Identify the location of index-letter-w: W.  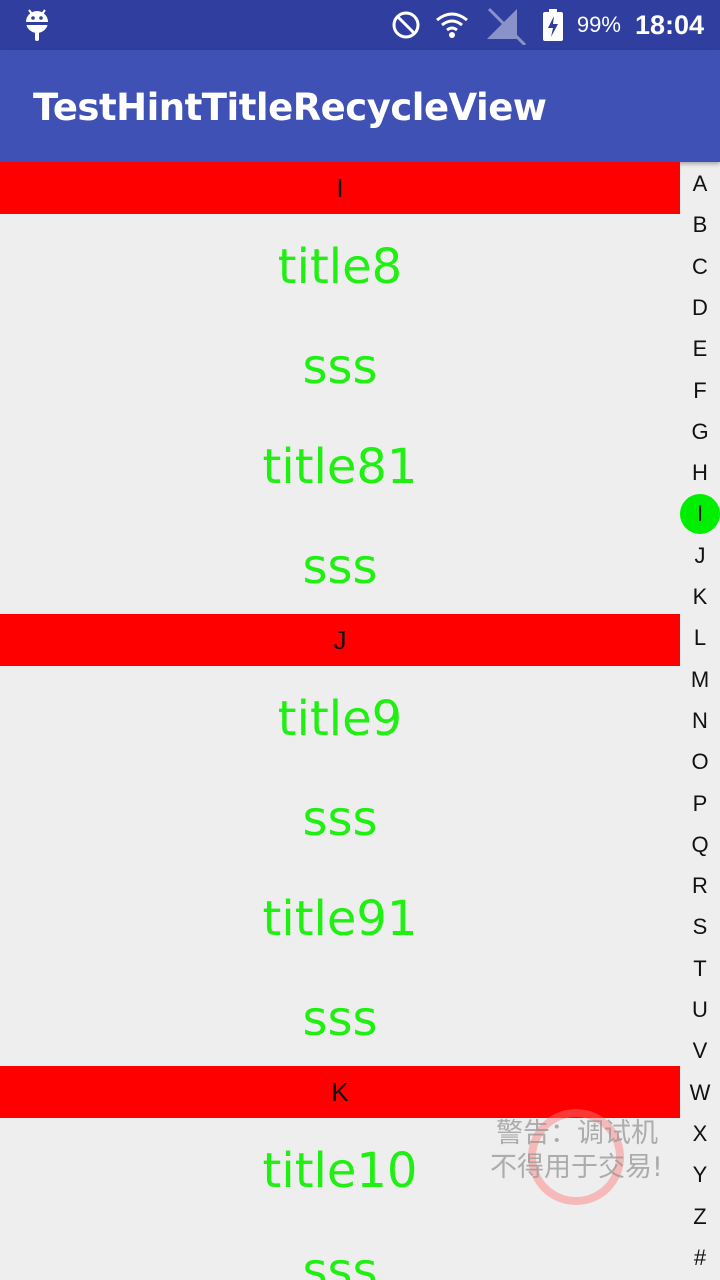
(700, 1093).